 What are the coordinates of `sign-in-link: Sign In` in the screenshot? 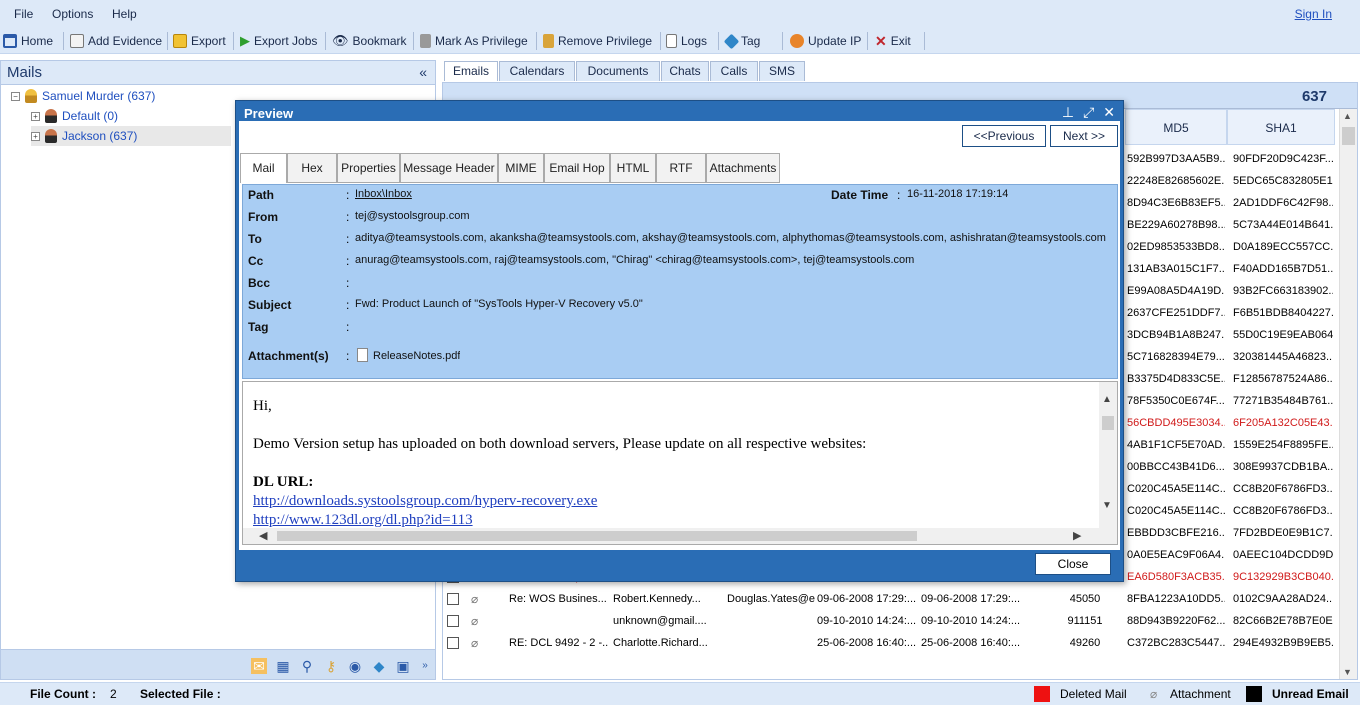 It's located at (1313, 14).